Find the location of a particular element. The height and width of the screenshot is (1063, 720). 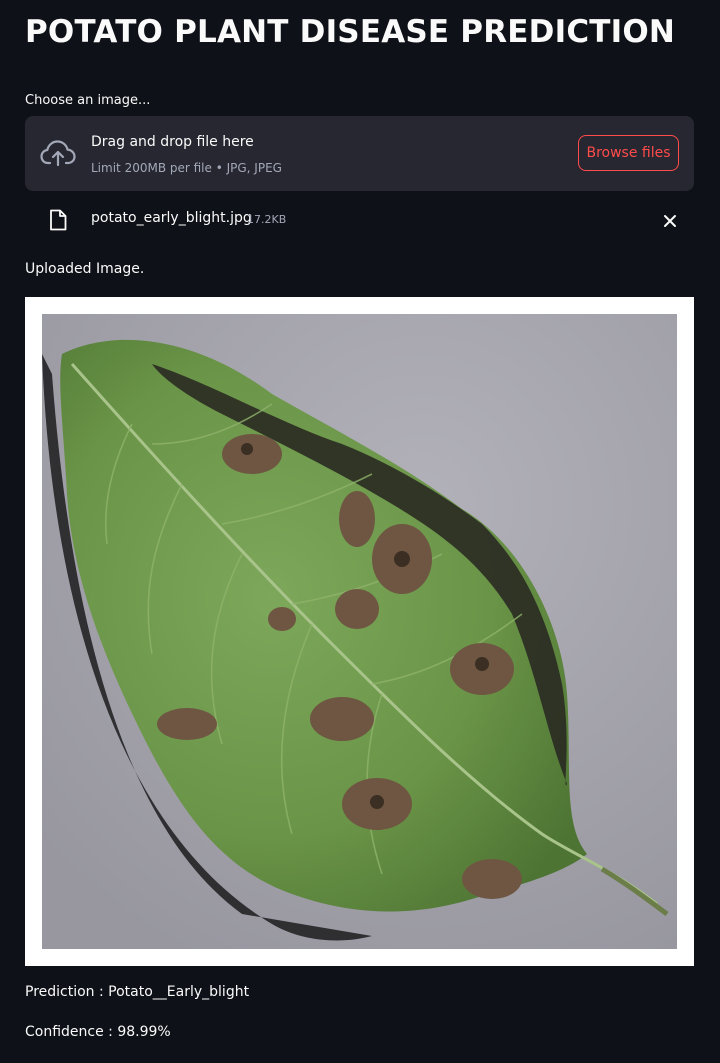

prediction-result: Prediction : Potato__Early_blight is located at coordinates (137, 992).